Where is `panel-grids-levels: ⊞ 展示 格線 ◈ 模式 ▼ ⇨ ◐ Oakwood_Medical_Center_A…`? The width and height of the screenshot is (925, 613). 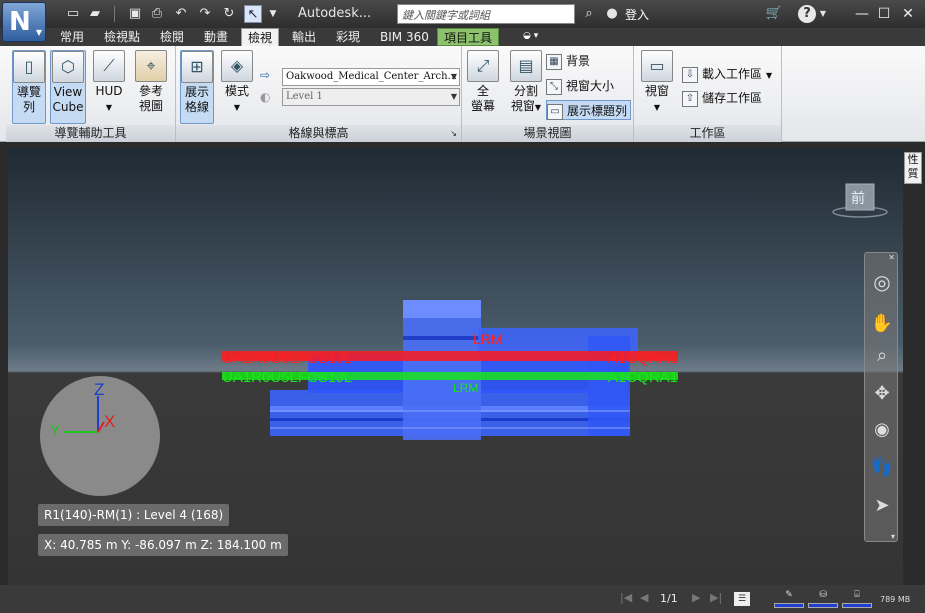 panel-grids-levels: ⊞ 展示 格線 ◈ 模式 ▼ ⇨ ◐ Oakwood_Medical_Center_A… is located at coordinates (319, 94).